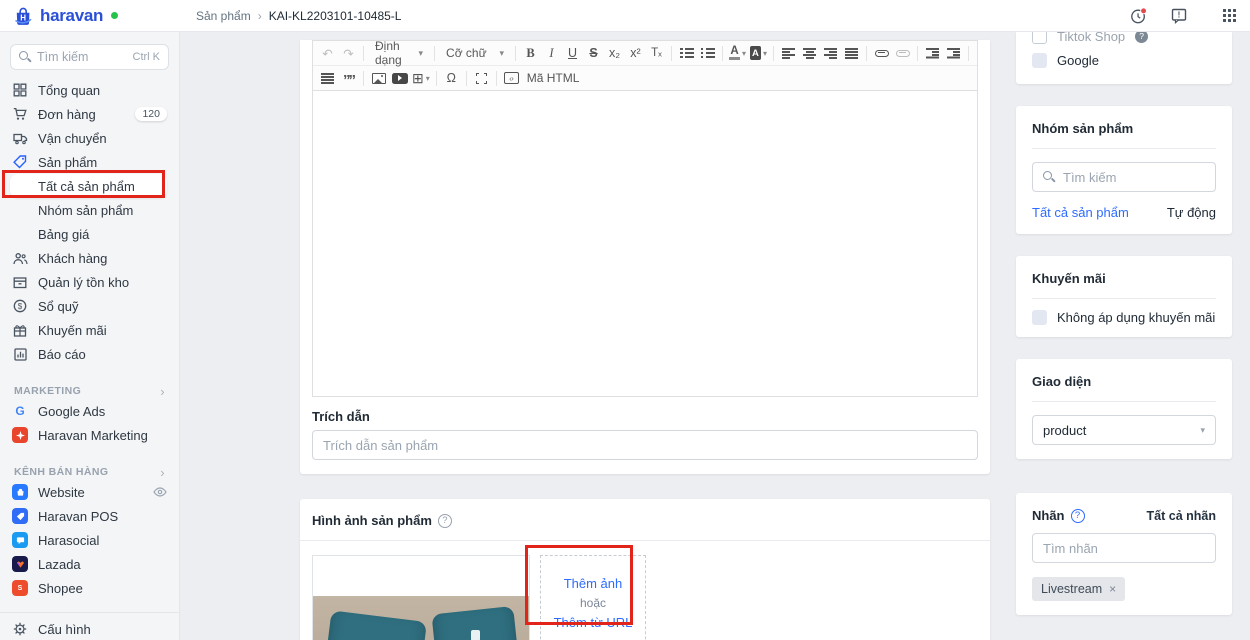  What do you see at coordinates (1039, 60) in the screenshot?
I see `google-checkbox` at bounding box center [1039, 60].